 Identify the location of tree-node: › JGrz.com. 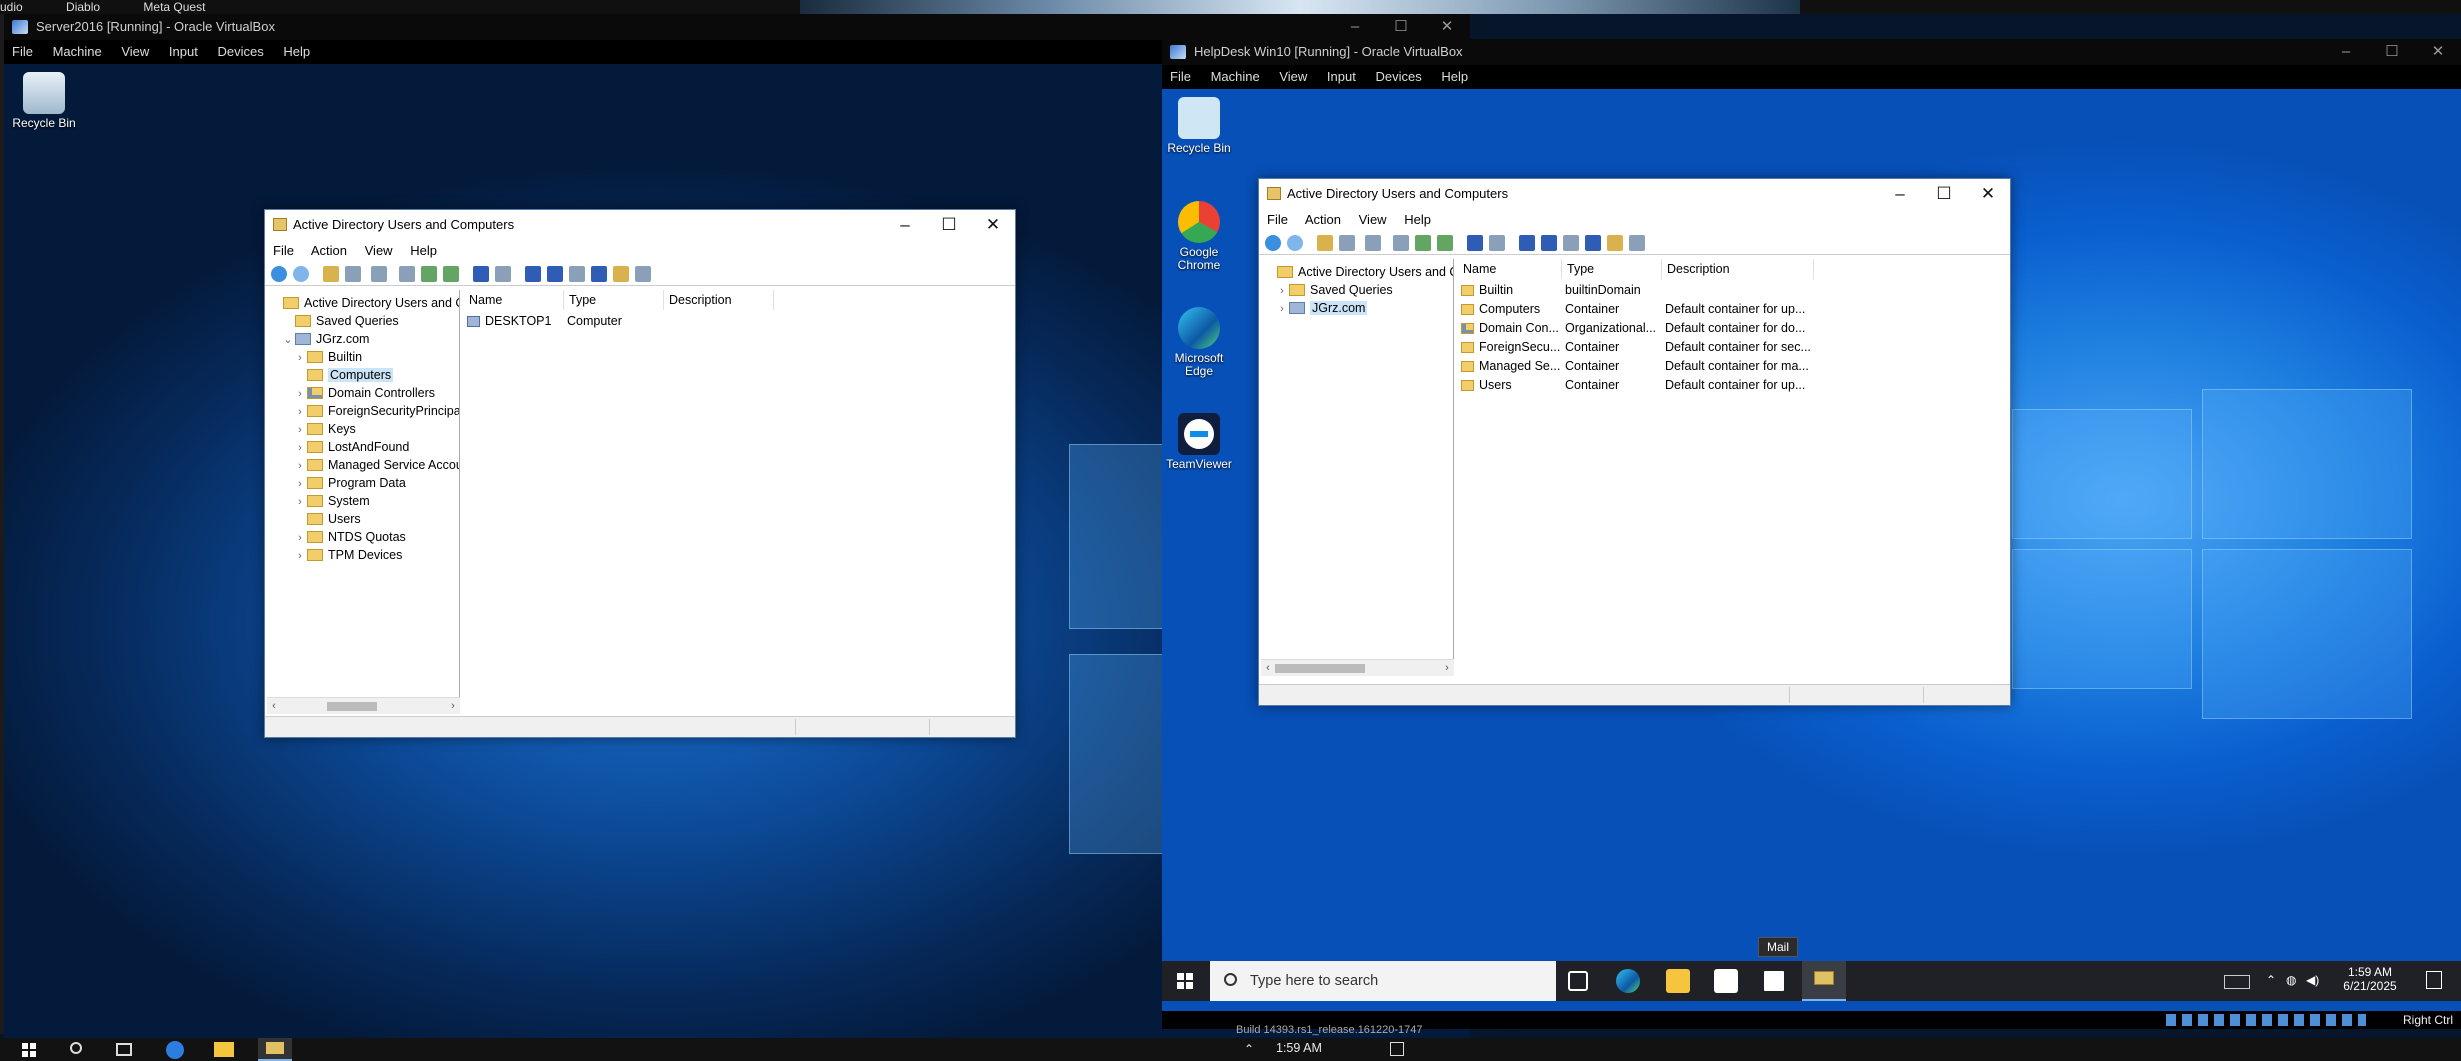
(1321, 308).